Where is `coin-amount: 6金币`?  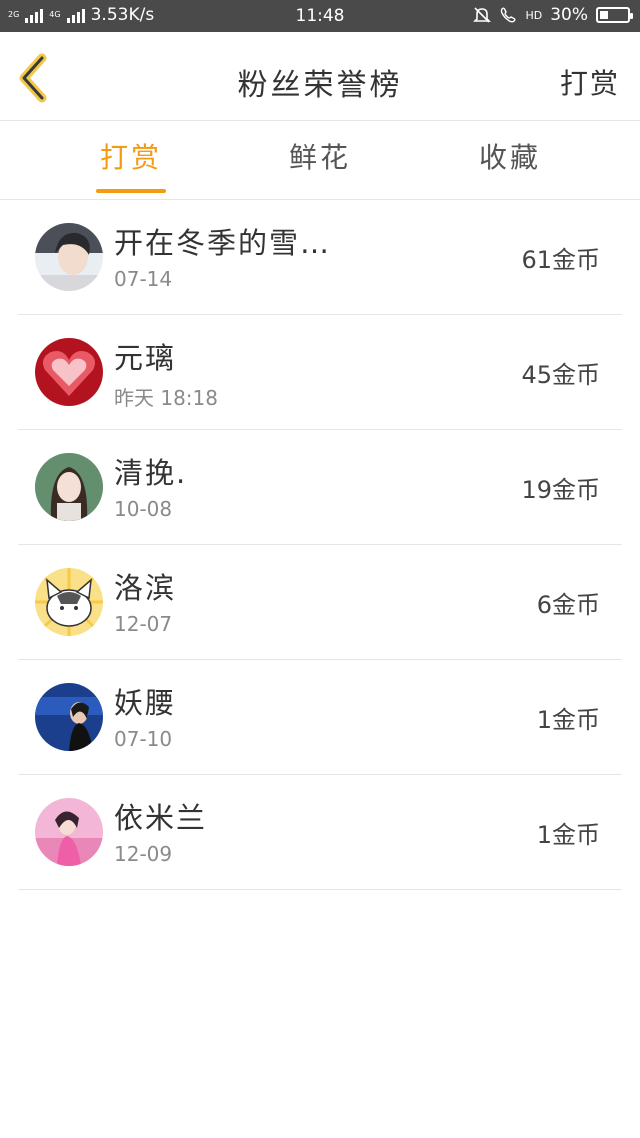 coin-amount: 6金币 is located at coordinates (568, 605).